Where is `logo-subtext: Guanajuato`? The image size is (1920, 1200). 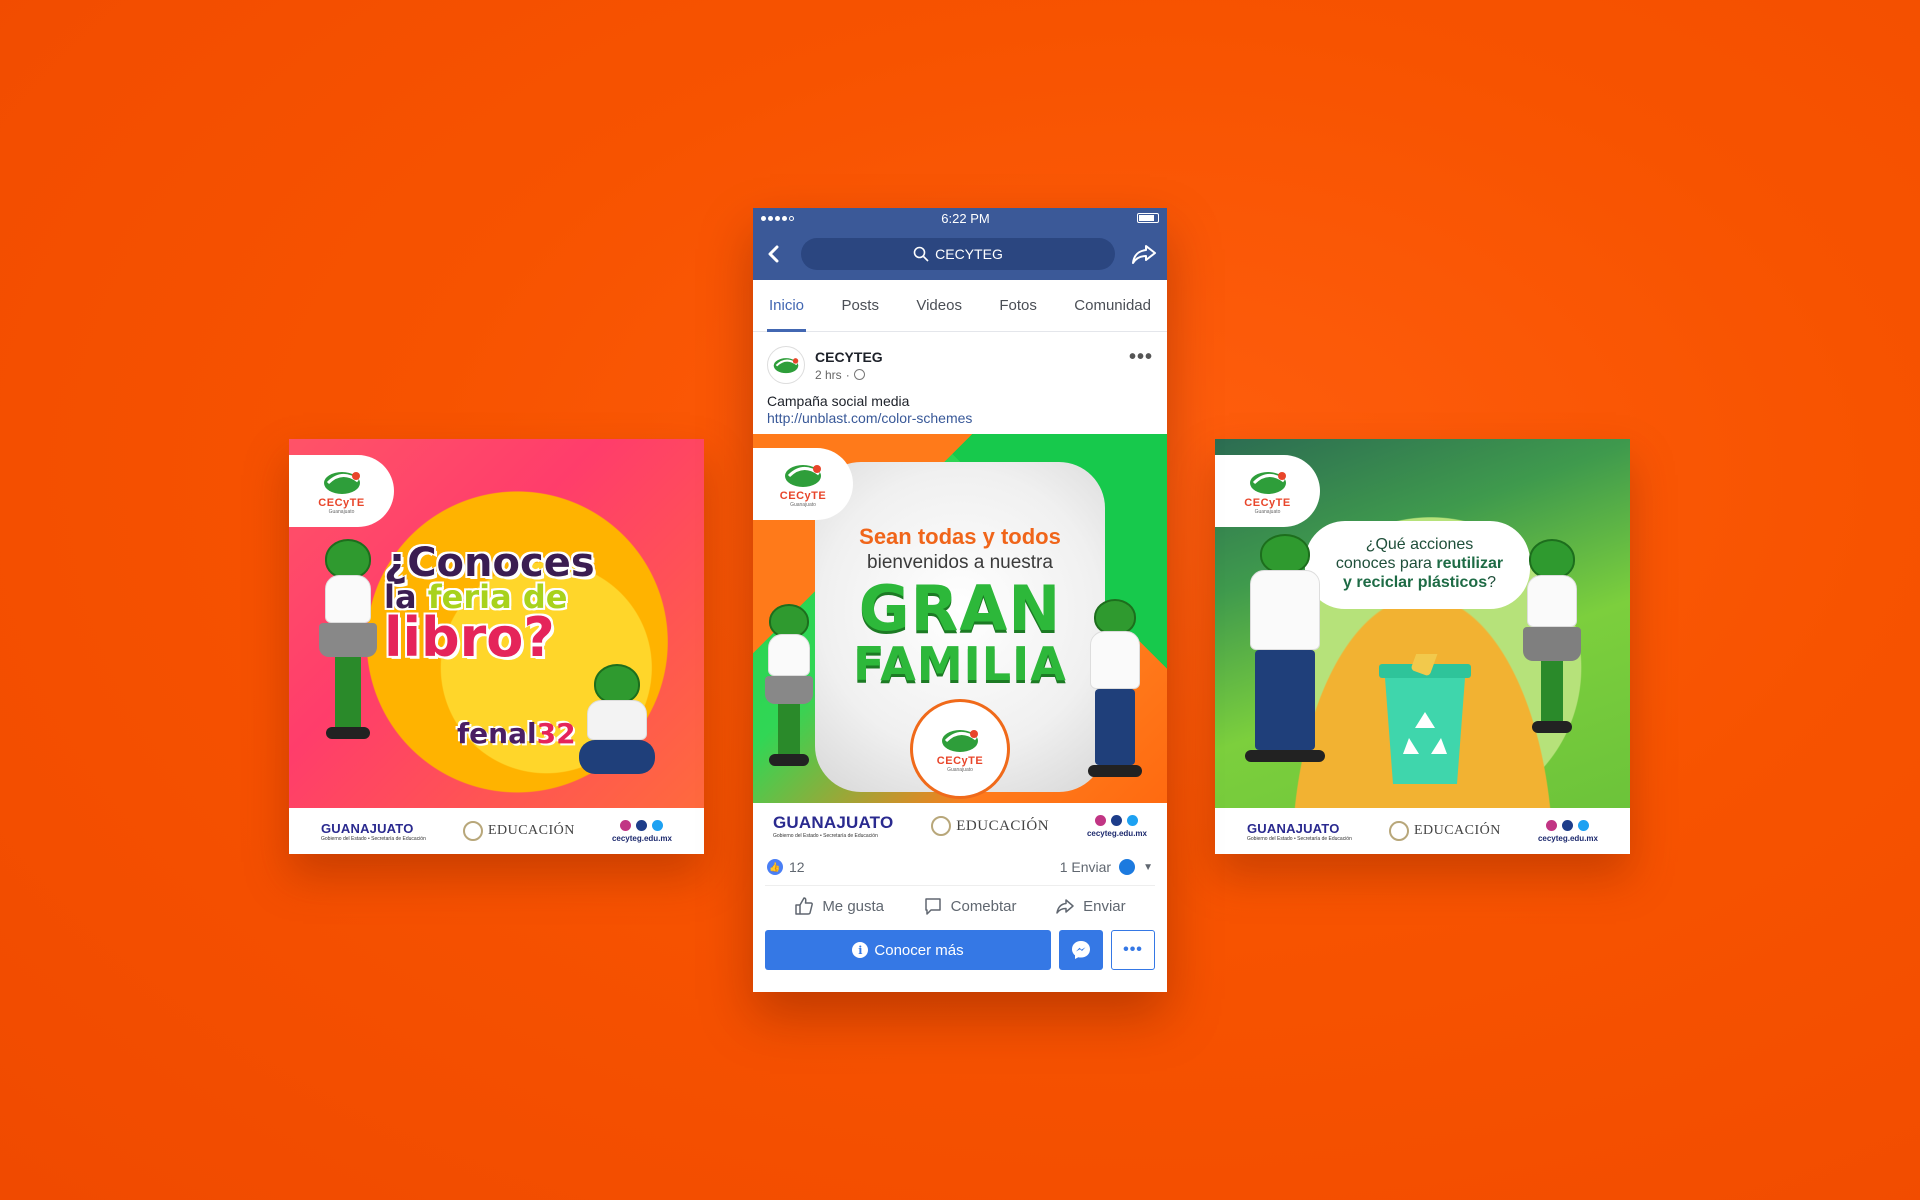
logo-subtext: Guanajuato is located at coordinates (341, 512).